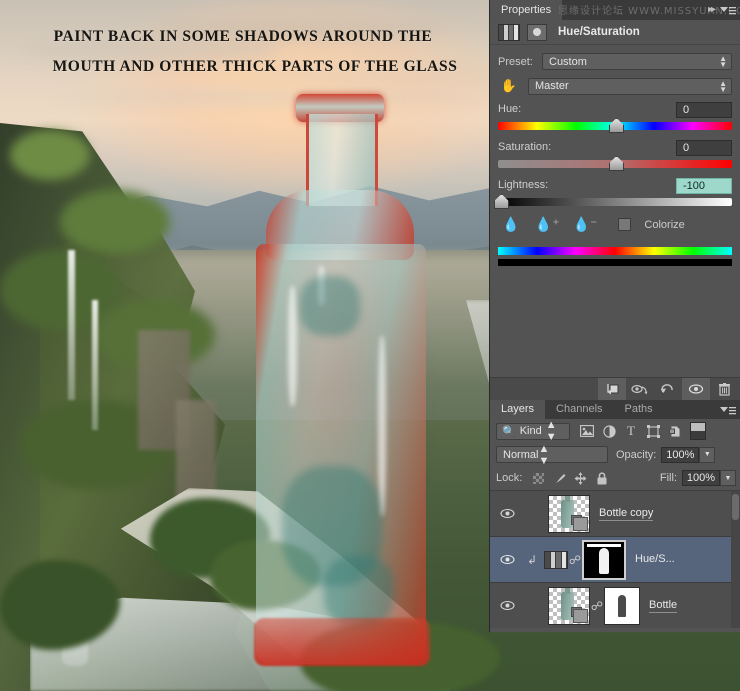 This screenshot has width=740, height=691. What do you see at coordinates (735, 559) in the screenshot?
I see `layer-list-scrollbar` at bounding box center [735, 559].